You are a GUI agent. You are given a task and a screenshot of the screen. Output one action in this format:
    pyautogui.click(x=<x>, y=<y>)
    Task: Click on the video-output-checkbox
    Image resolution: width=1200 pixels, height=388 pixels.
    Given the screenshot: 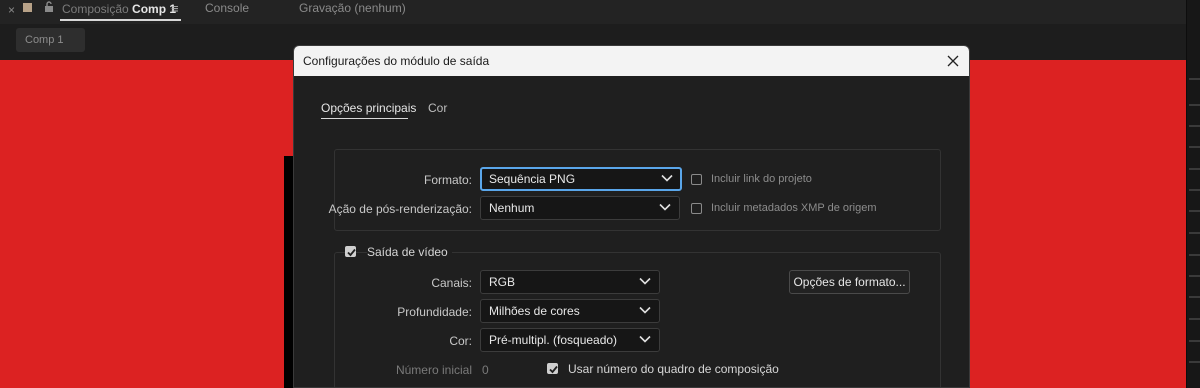 What is the action you would take?
    pyautogui.click(x=350, y=251)
    